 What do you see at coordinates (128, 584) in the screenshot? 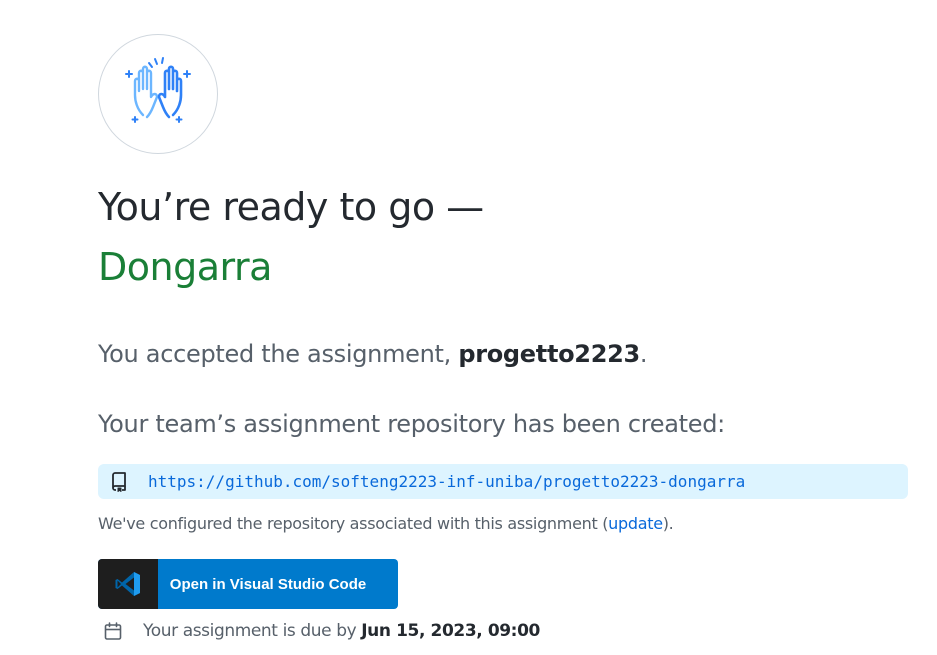
I see `vscode-logo-icon` at bounding box center [128, 584].